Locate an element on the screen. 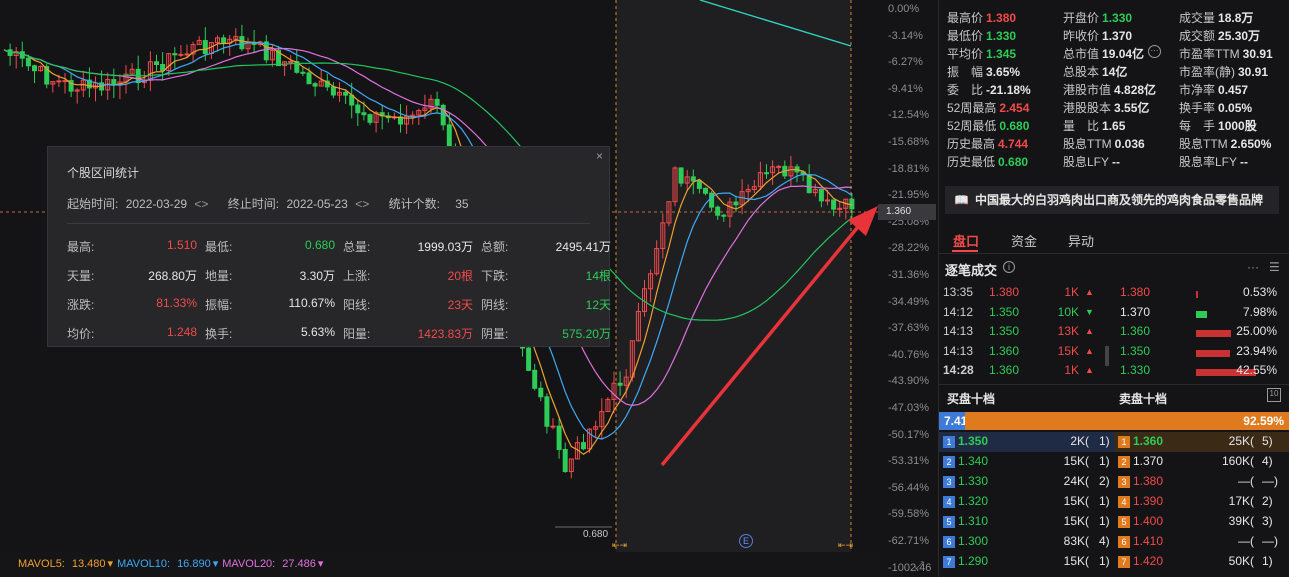  order-book-header: 买盘十档 卖盘十档 10 is located at coordinates (1114, 397).